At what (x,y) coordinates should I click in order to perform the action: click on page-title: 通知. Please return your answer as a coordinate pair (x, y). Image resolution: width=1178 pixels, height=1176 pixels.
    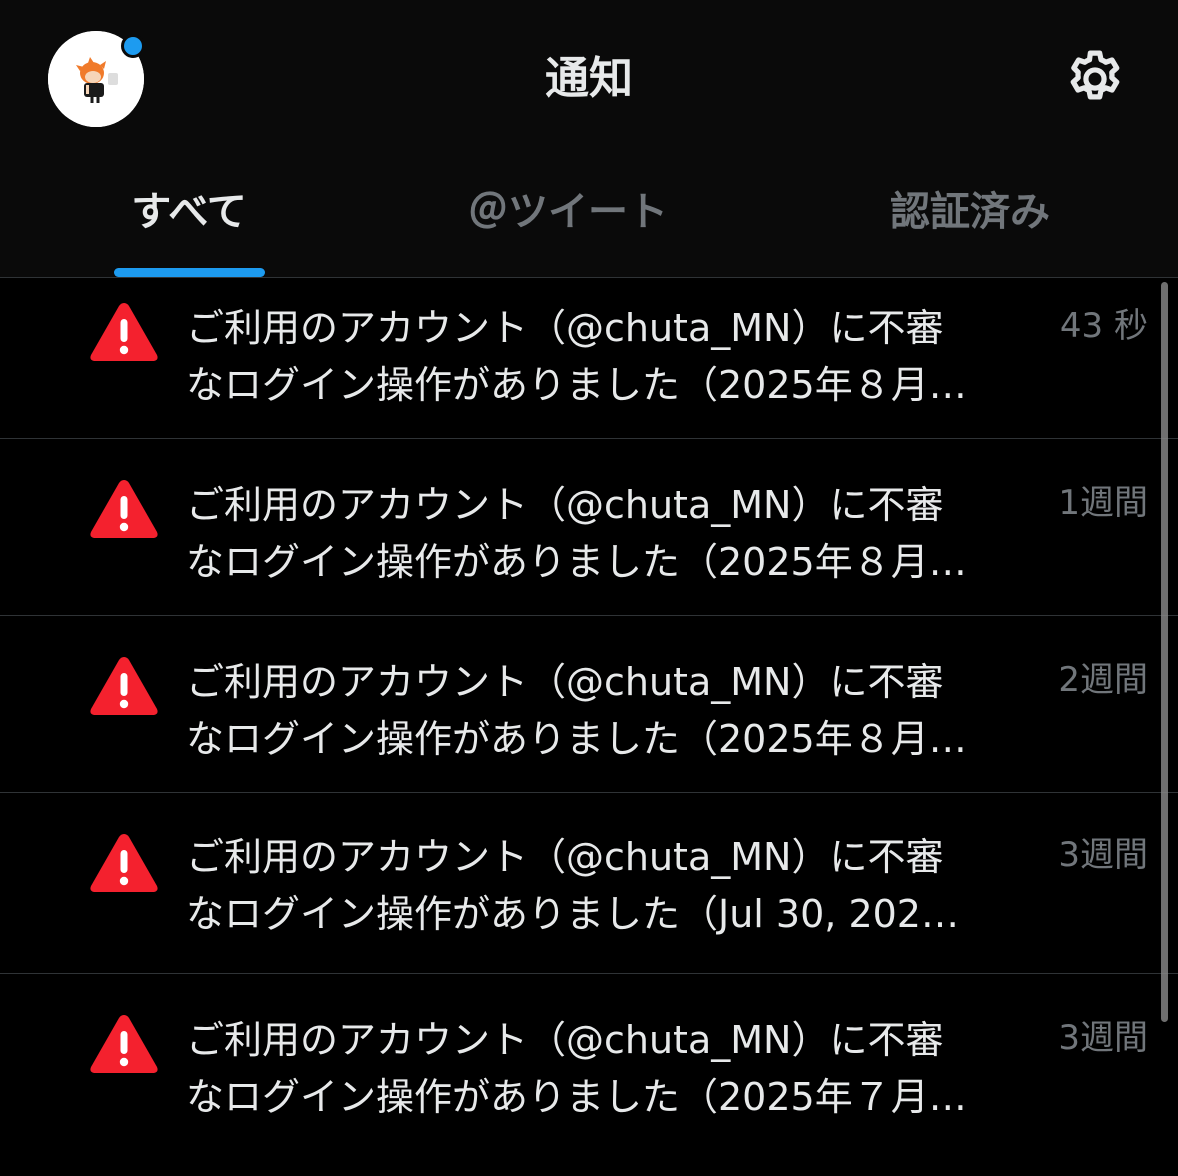
    Looking at the image, I should click on (589, 78).